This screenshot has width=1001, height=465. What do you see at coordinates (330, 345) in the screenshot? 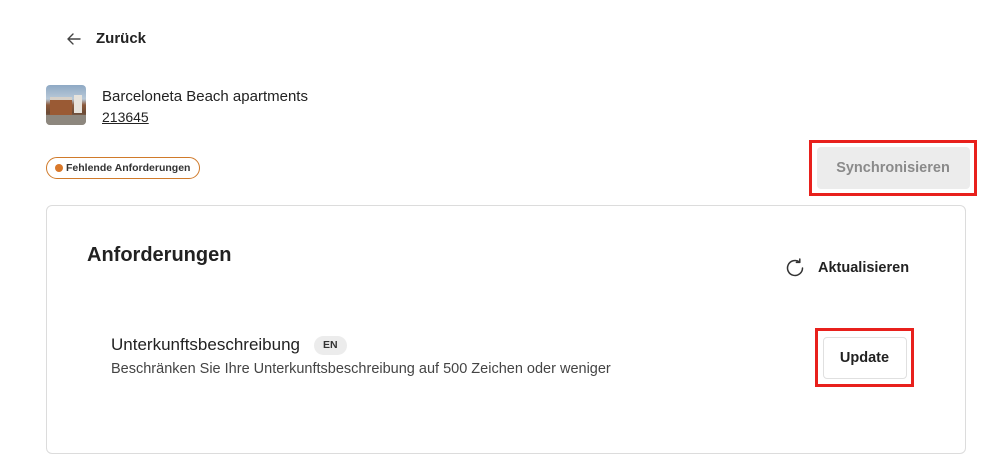
I see `language-tag: EN` at bounding box center [330, 345].